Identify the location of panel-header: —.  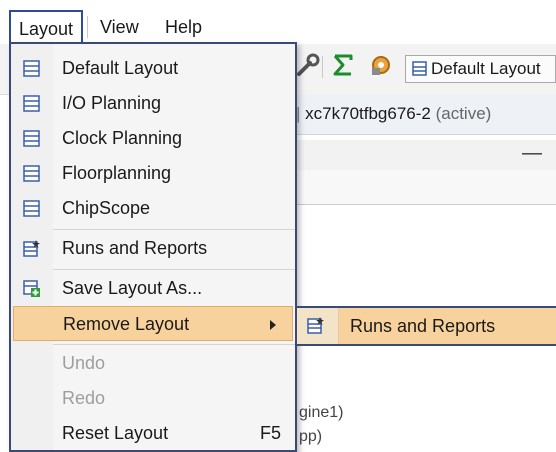
(424, 155).